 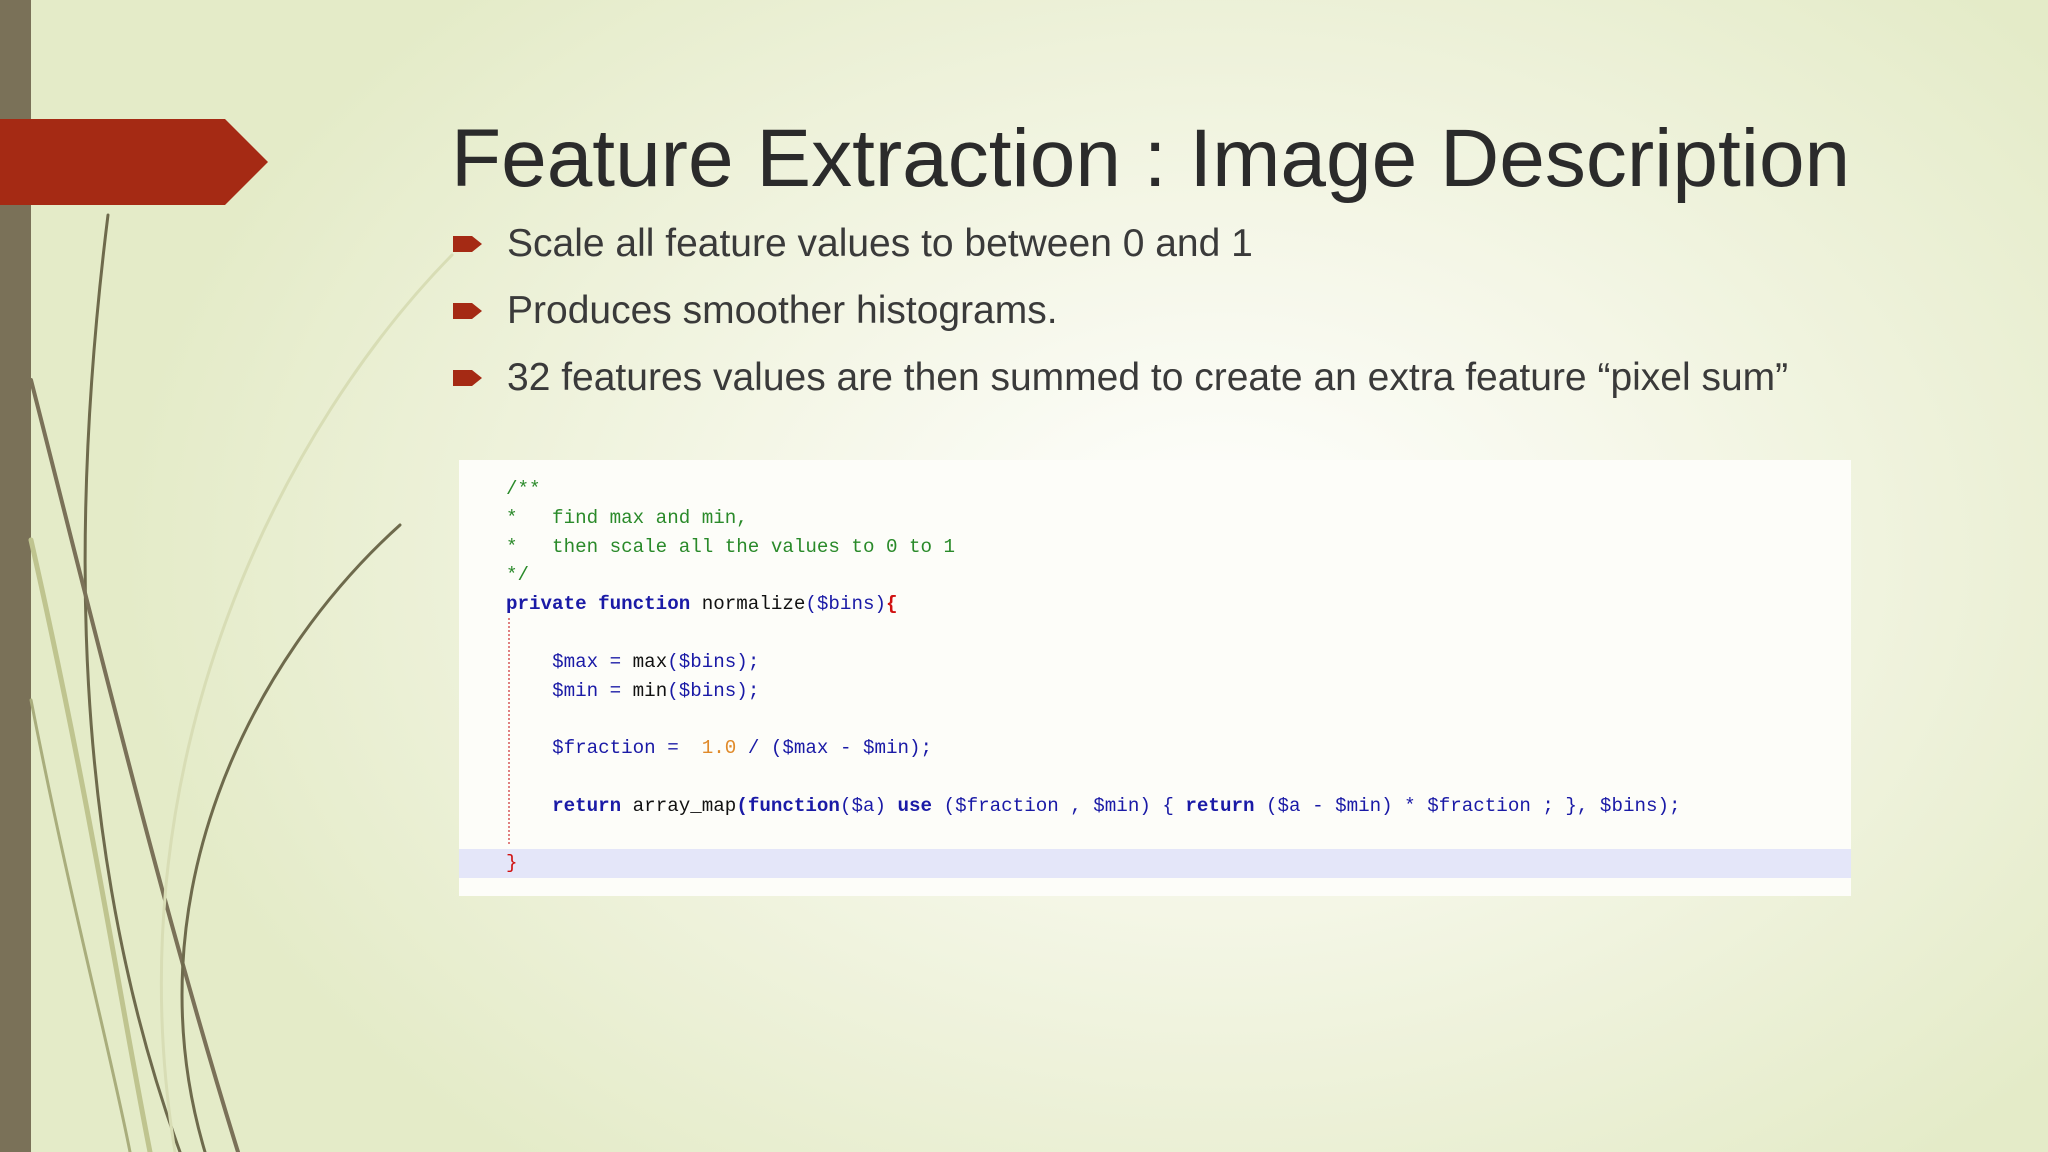 I want to click on code-line: * then scale all the values to 0 to 1, so click(x=731, y=546).